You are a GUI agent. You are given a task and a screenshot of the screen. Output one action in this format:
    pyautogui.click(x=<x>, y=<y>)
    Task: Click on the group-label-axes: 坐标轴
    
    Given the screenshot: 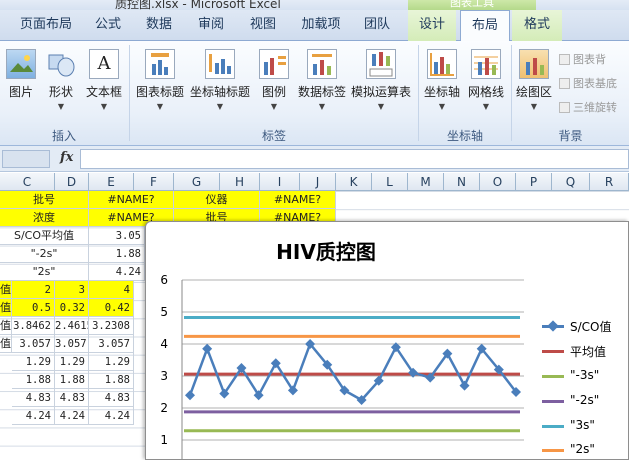 What is the action you would take?
    pyautogui.click(x=464, y=136)
    